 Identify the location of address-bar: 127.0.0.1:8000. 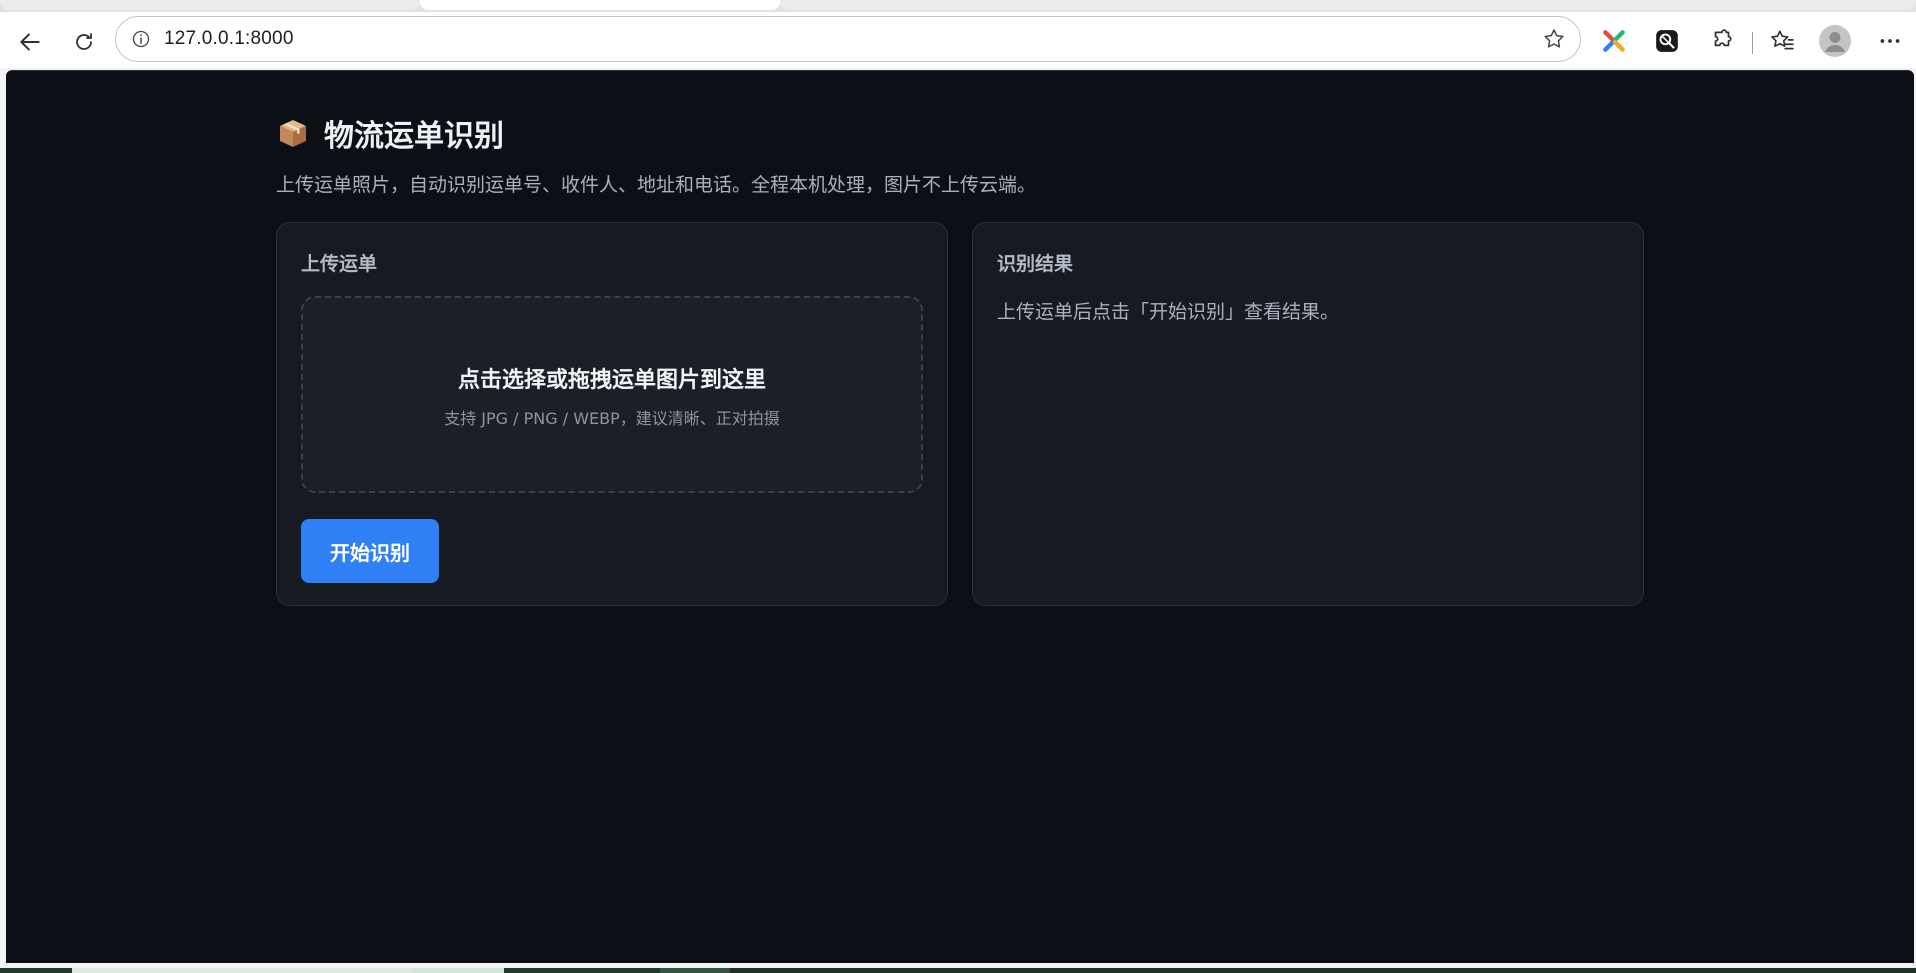
(848, 39).